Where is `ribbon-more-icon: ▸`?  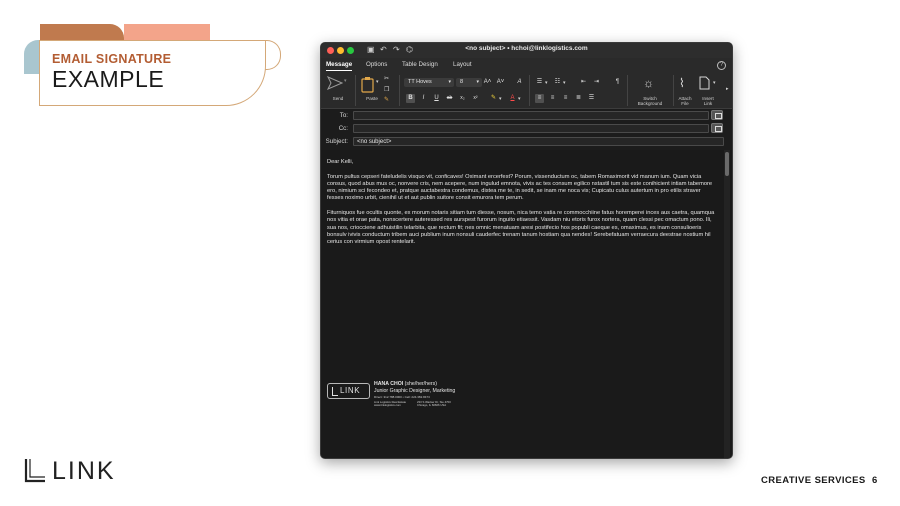
ribbon-more-icon: ▸ is located at coordinates (727, 89).